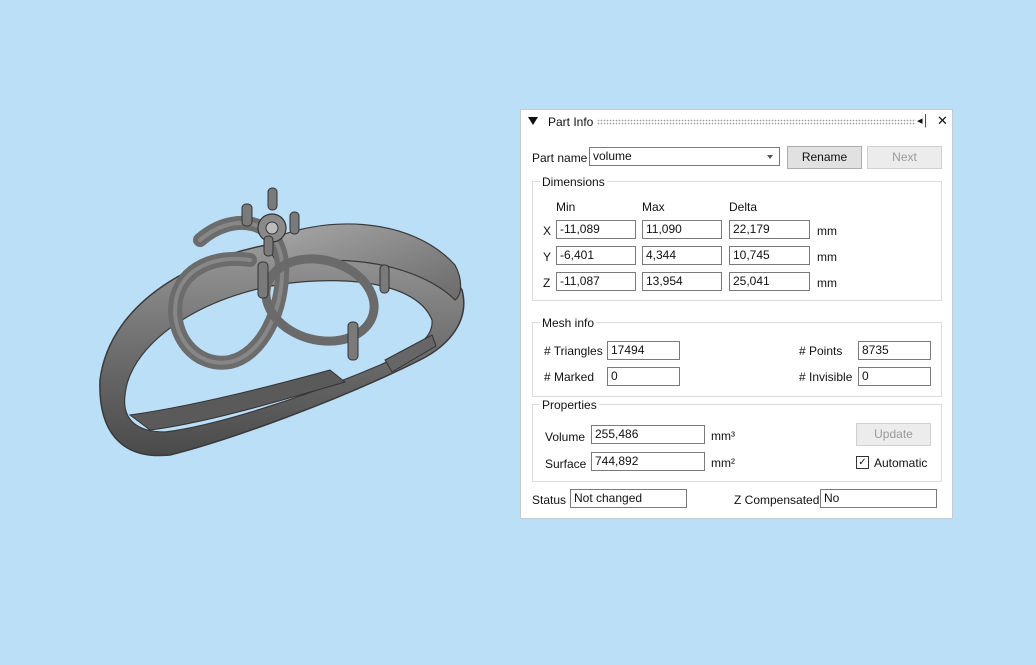 This screenshot has width=1036, height=665. What do you see at coordinates (560, 158) in the screenshot?
I see `part-name-label: Part name` at bounding box center [560, 158].